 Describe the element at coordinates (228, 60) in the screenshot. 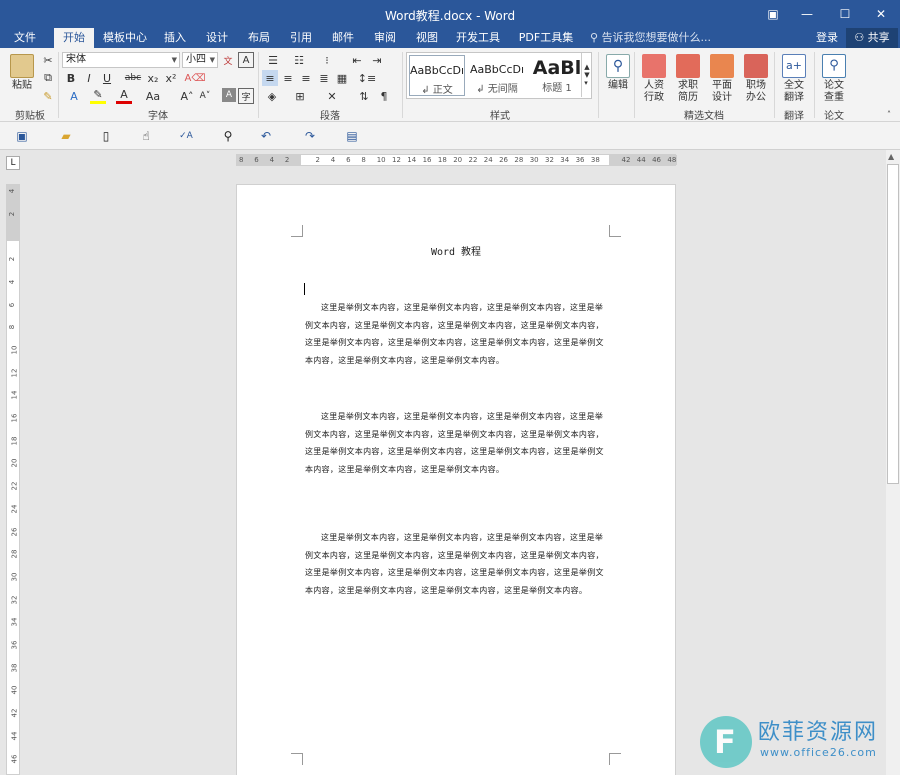

I see `wen-icon: 文` at that location.